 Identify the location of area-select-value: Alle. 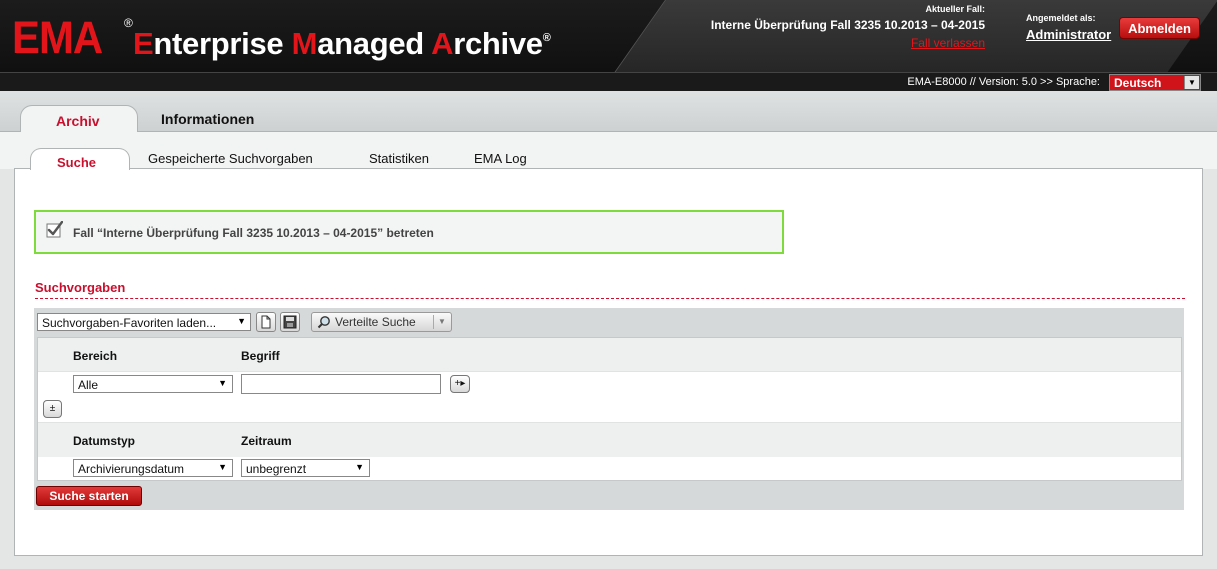
(88, 385).